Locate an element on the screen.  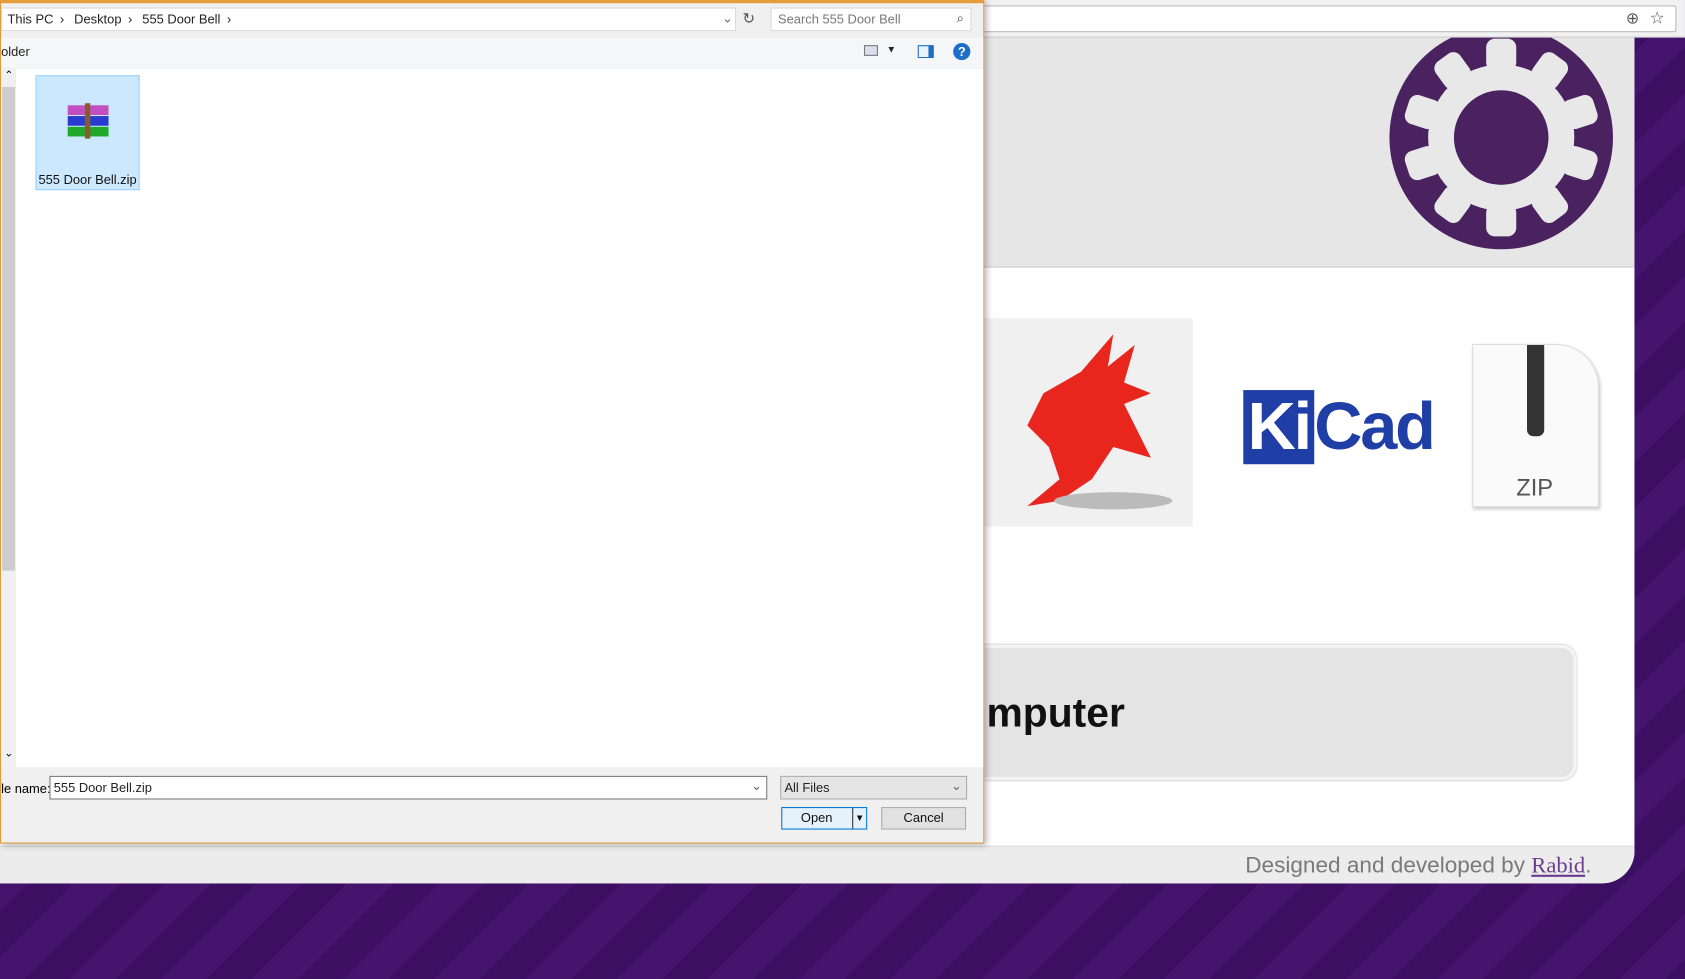
open-dropdown-icon: ▼ is located at coordinates (859, 818).